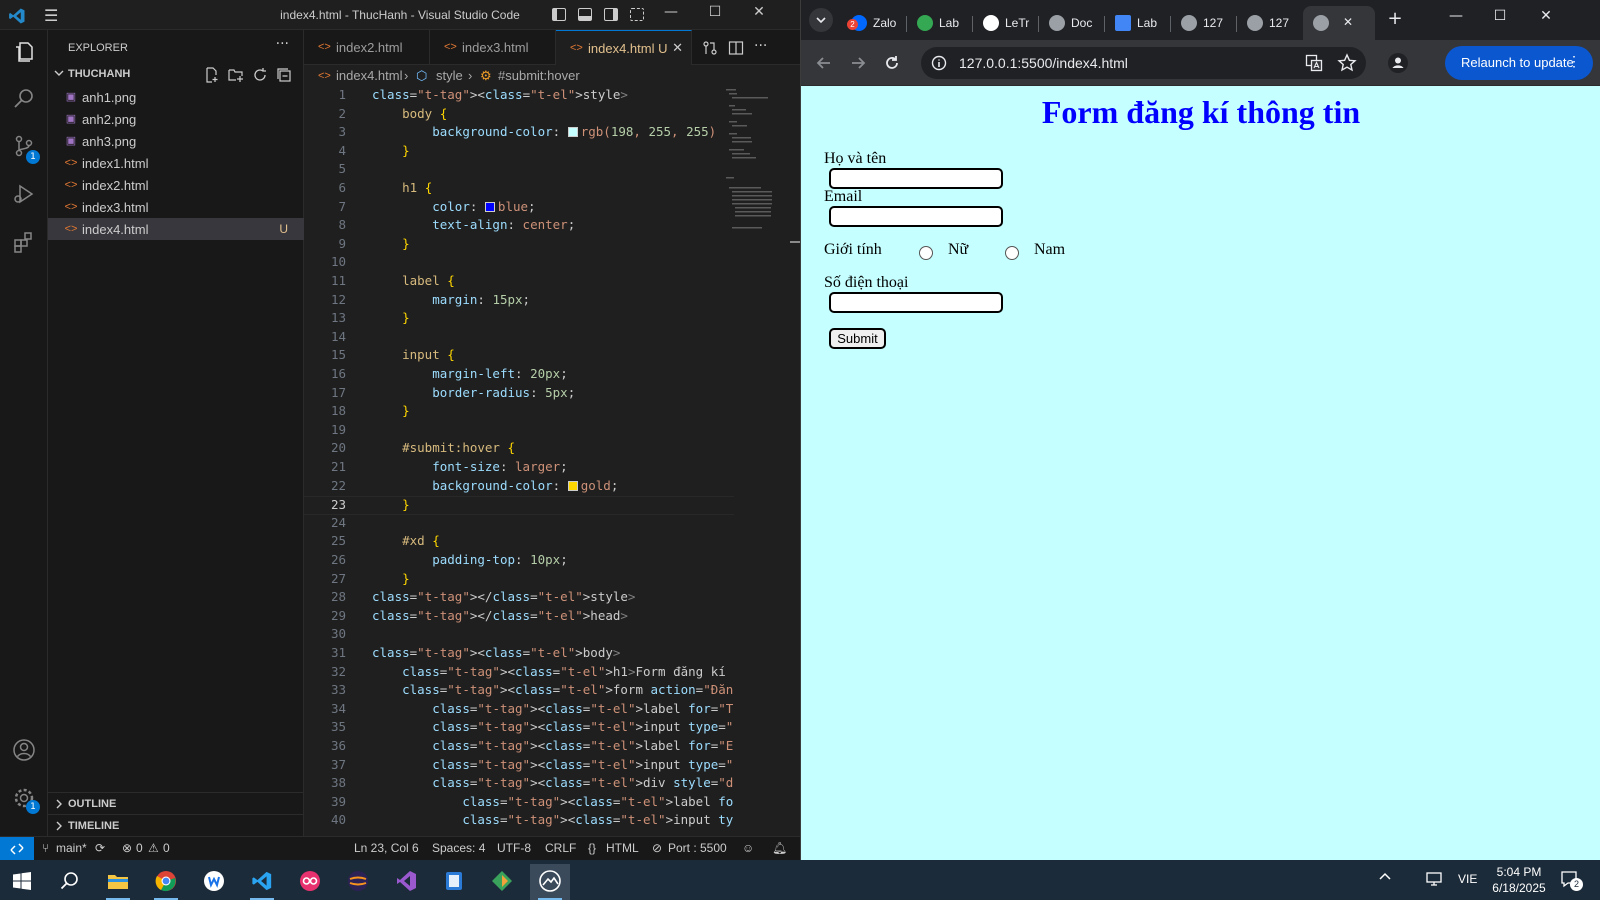 The height and width of the screenshot is (900, 1600). I want to click on live-server-port: Port : 5500, so click(697, 848).